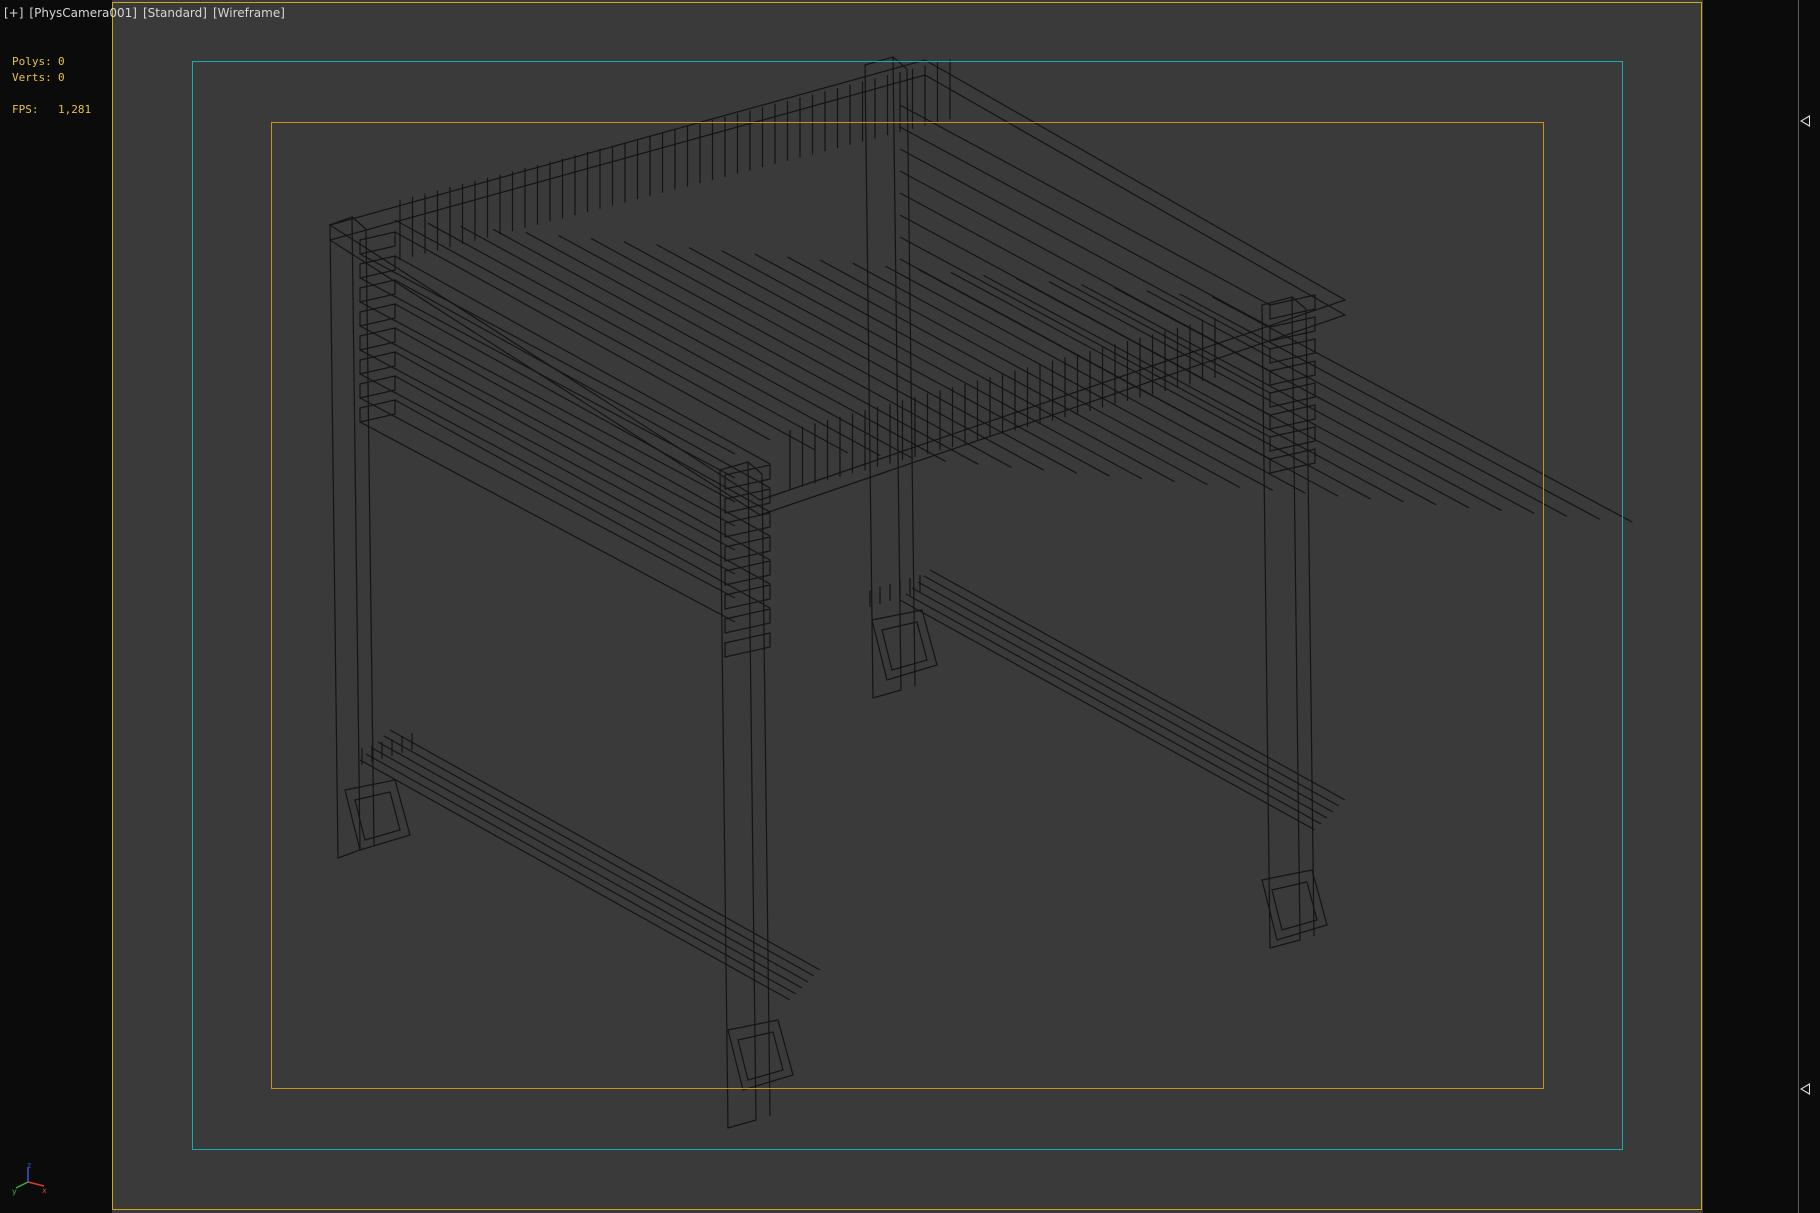 This screenshot has height=1213, width=1820. Describe the element at coordinates (32, 61) in the screenshot. I see `polys-label: Polys:` at that location.